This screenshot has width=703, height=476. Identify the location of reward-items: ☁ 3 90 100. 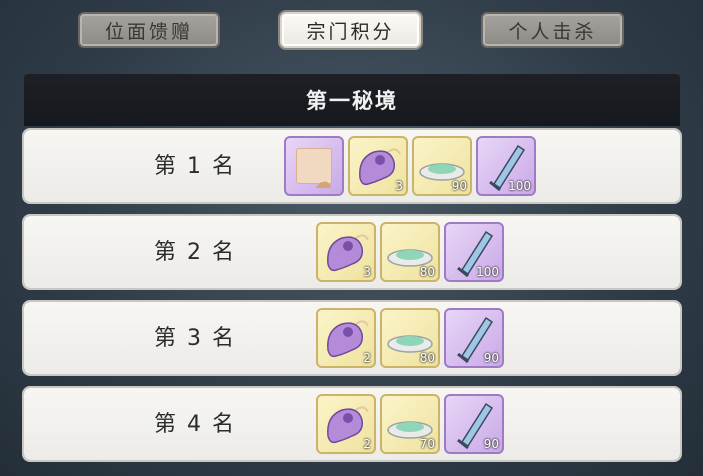
(410, 166).